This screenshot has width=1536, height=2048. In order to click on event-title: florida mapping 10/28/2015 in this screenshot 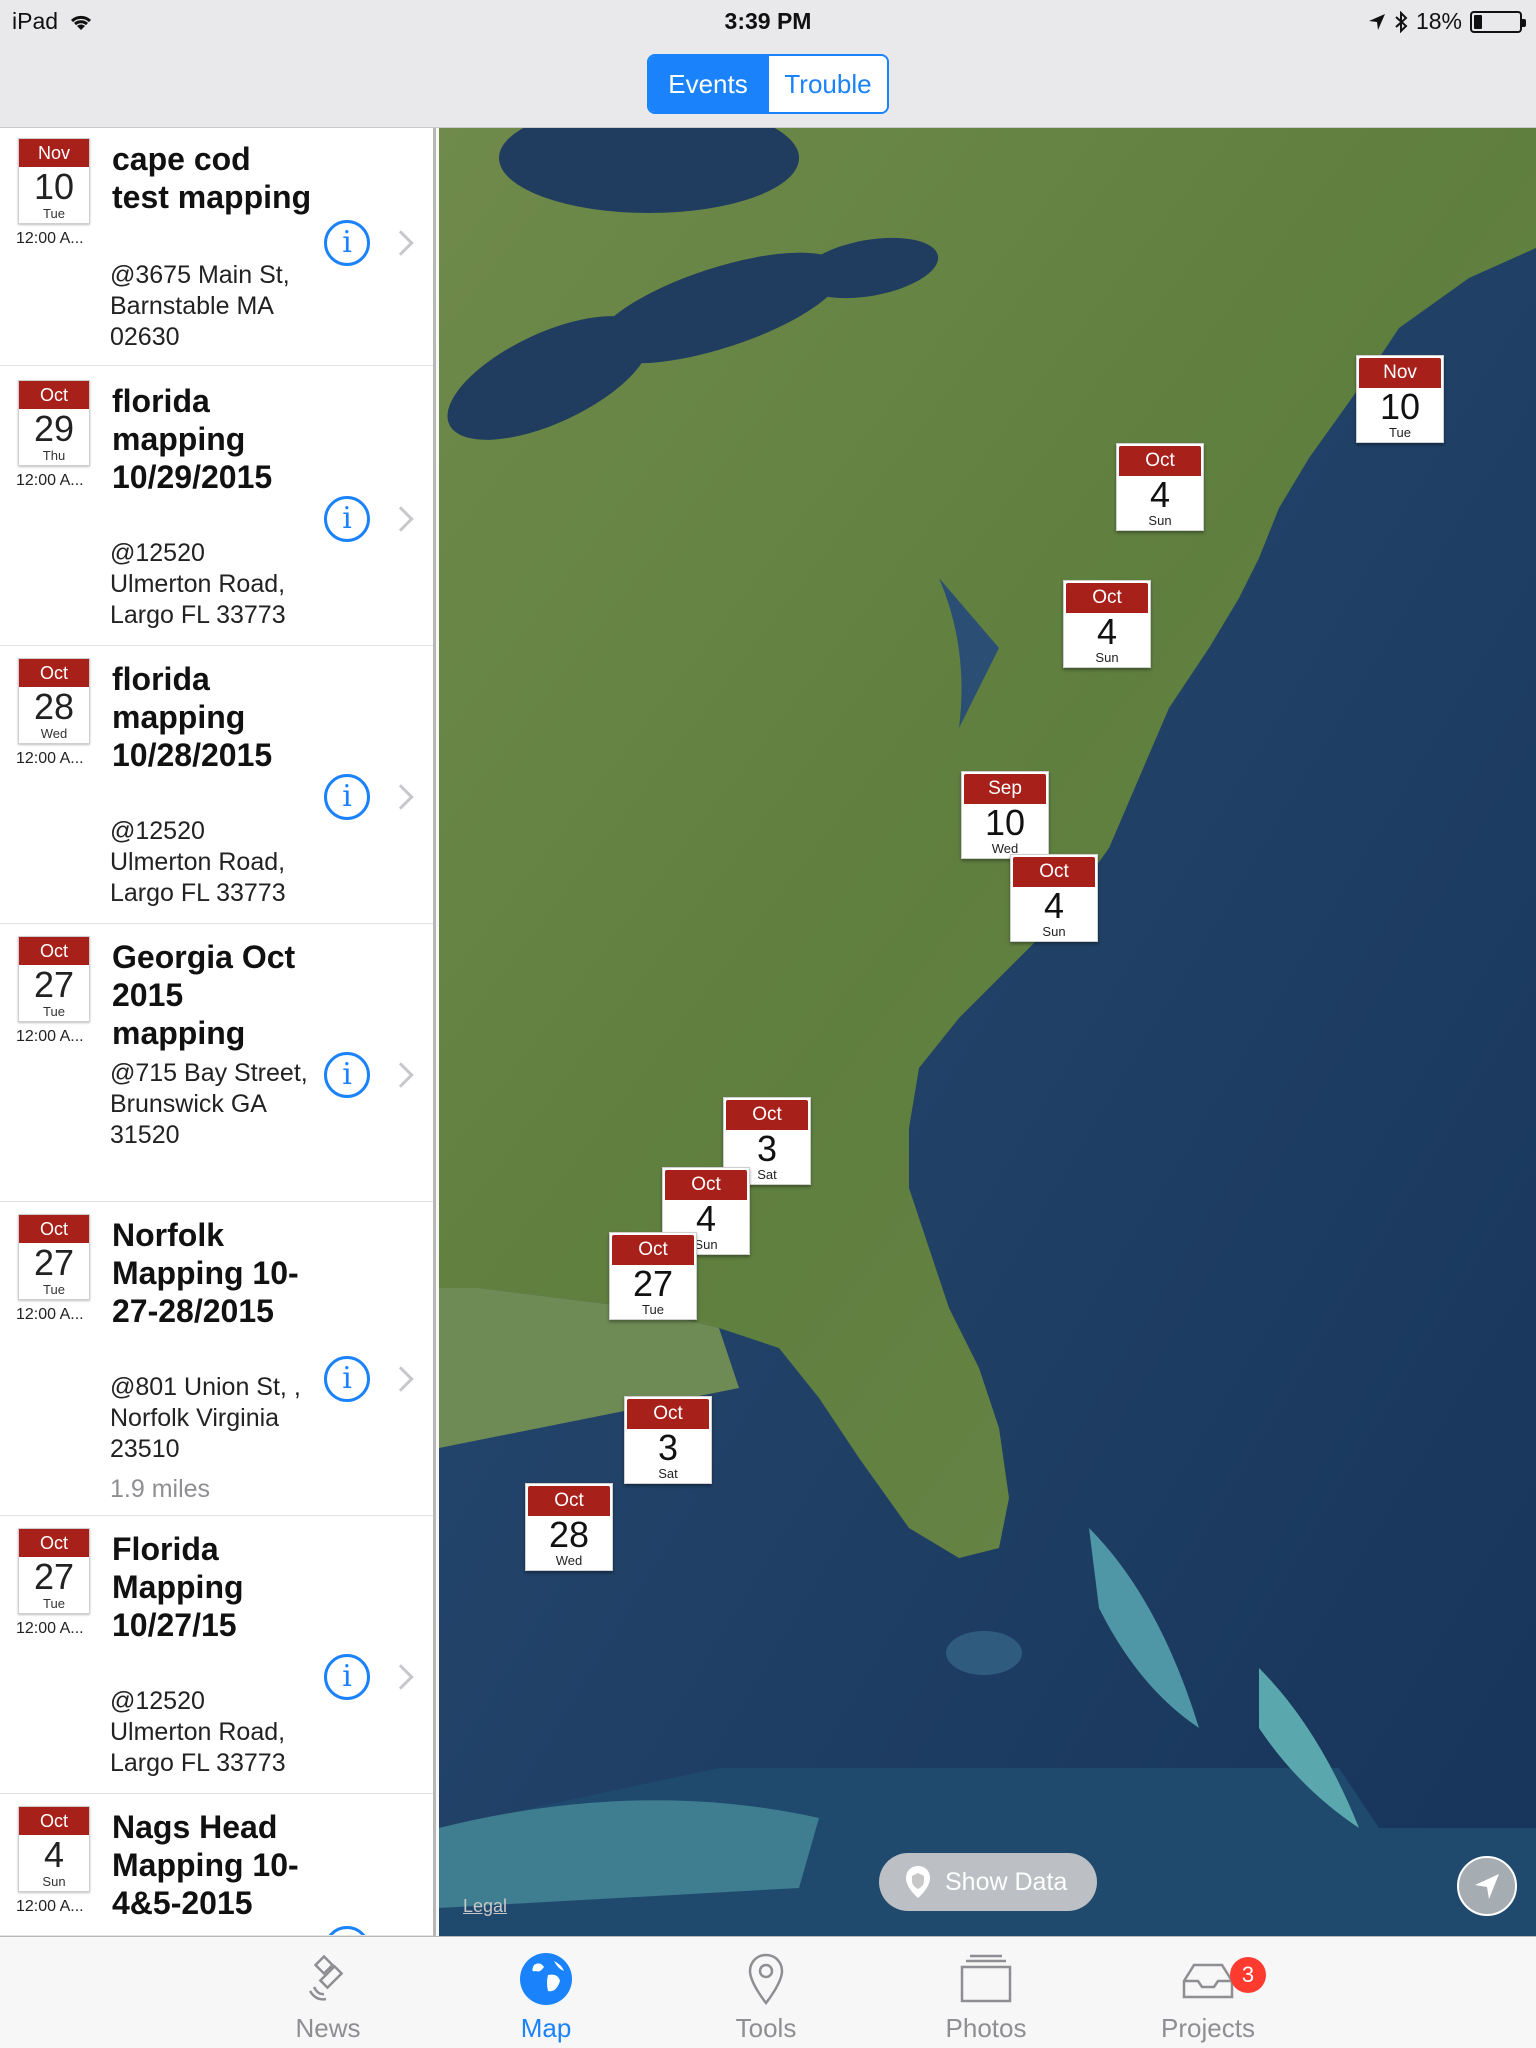, I will do `click(192, 717)`.